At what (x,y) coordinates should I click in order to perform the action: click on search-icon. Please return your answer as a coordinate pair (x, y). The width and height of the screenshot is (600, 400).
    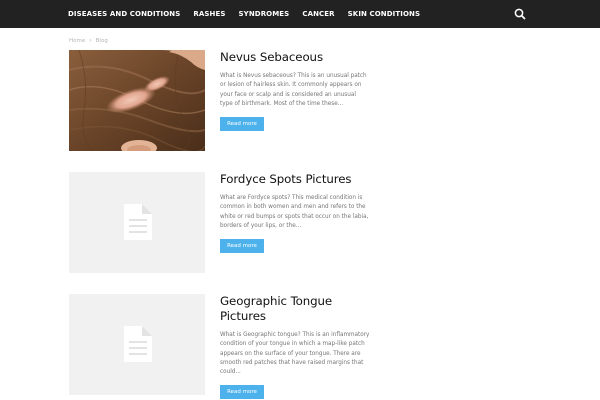
    Looking at the image, I should click on (520, 13).